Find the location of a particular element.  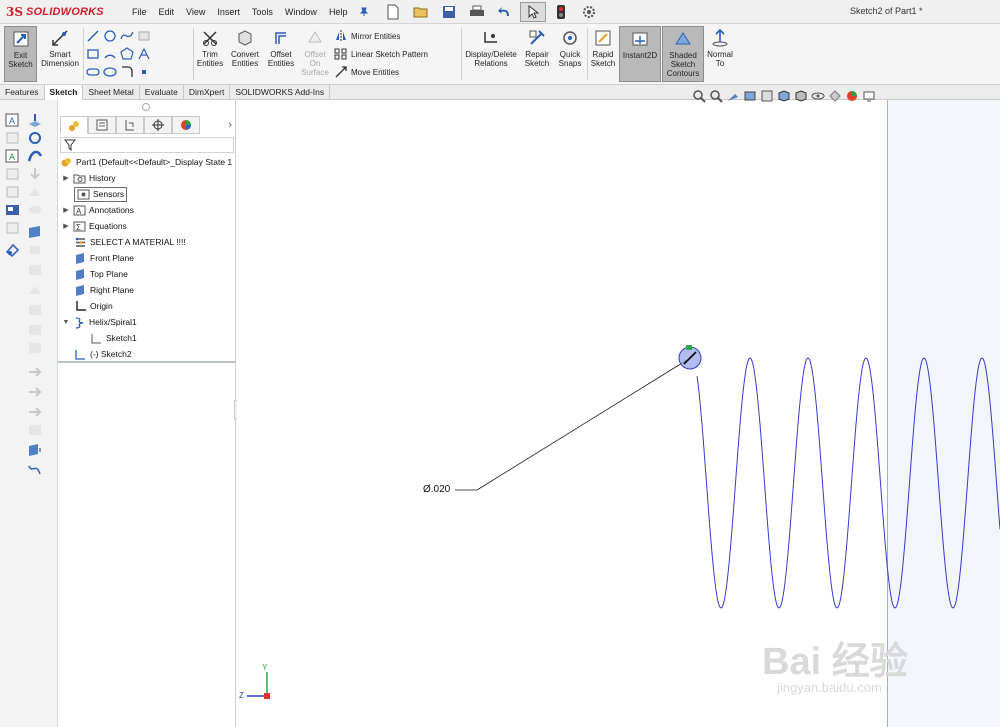

offset-entities-button: Offset Entities is located at coordinates (281, 54).